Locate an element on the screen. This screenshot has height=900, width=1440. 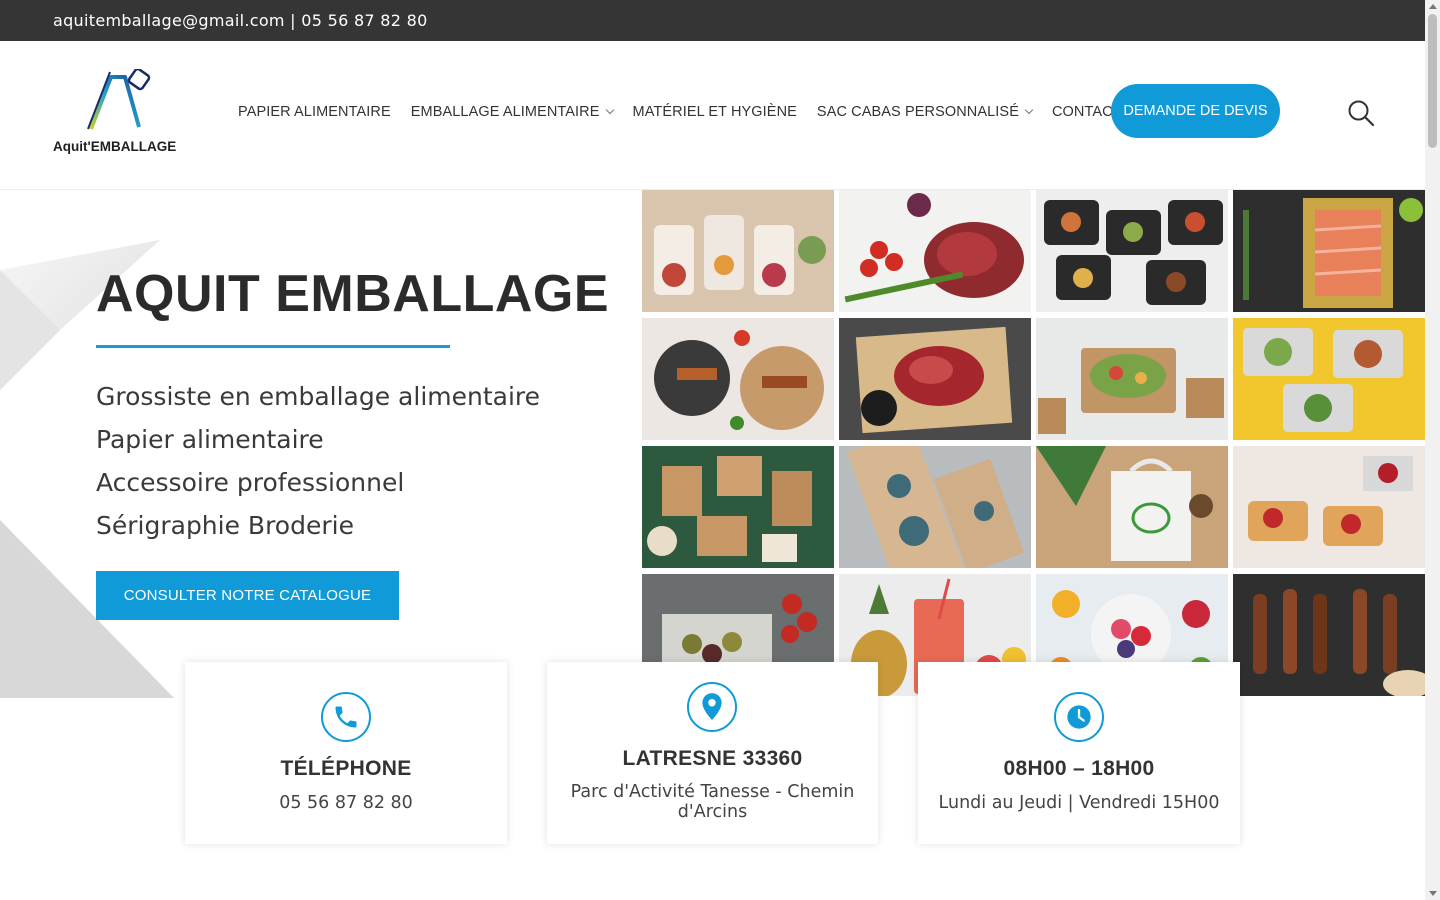
scrollbar-thumb is located at coordinates (1432, 81).